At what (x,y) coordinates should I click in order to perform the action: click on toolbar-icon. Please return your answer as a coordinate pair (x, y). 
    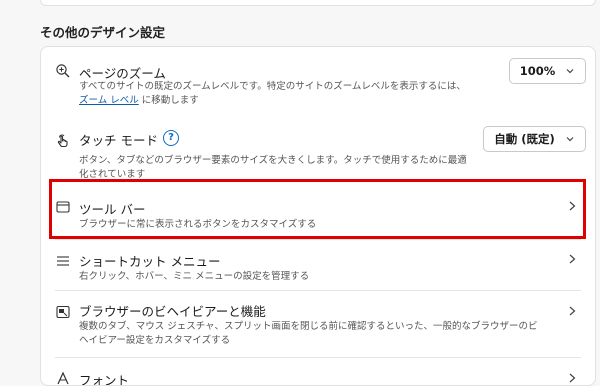
    Looking at the image, I should click on (63, 207).